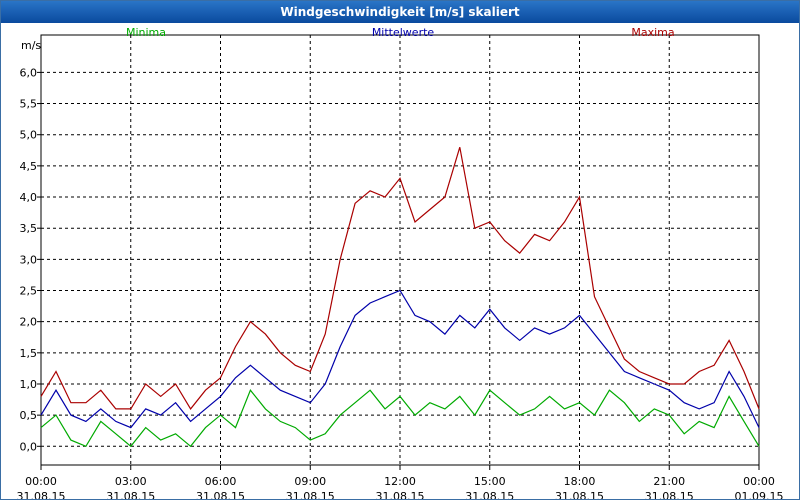 This screenshot has height=500, width=800. I want to click on y-tick-label: 3,0, so click(29, 259).